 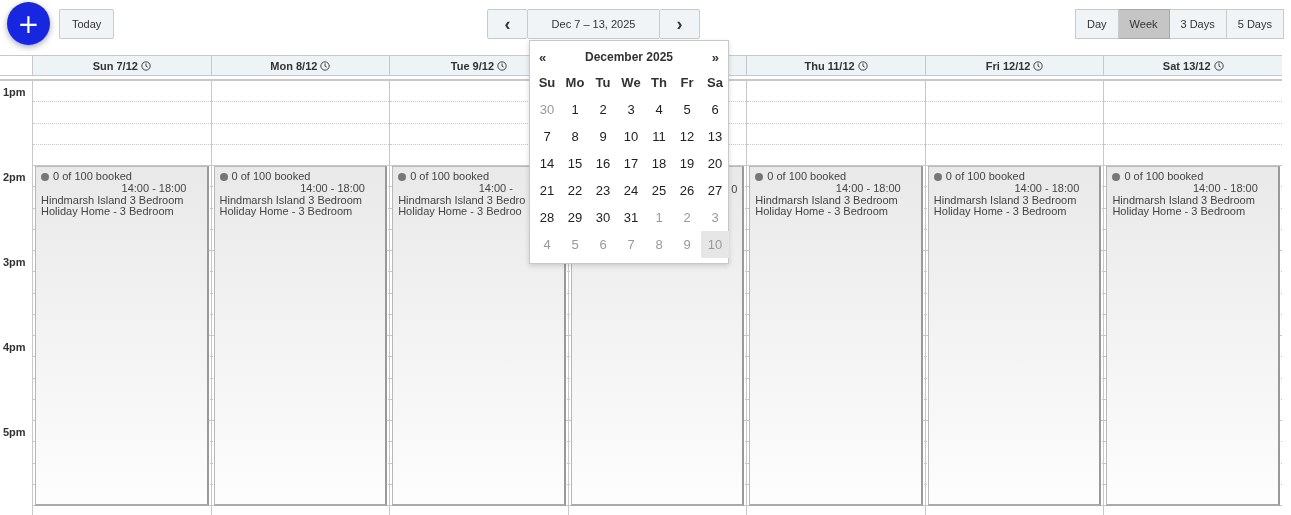 I want to click on hour-label: 1pm, so click(x=14, y=91).